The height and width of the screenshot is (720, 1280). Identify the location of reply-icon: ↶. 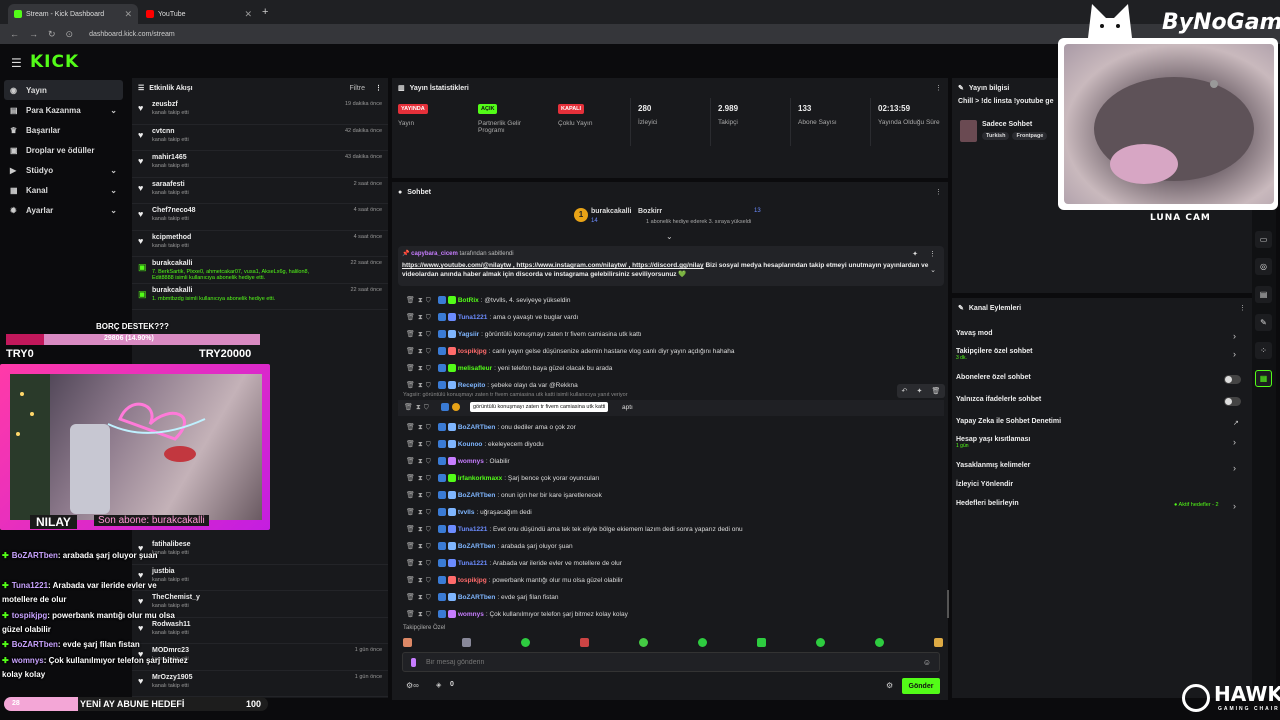
(905, 391).